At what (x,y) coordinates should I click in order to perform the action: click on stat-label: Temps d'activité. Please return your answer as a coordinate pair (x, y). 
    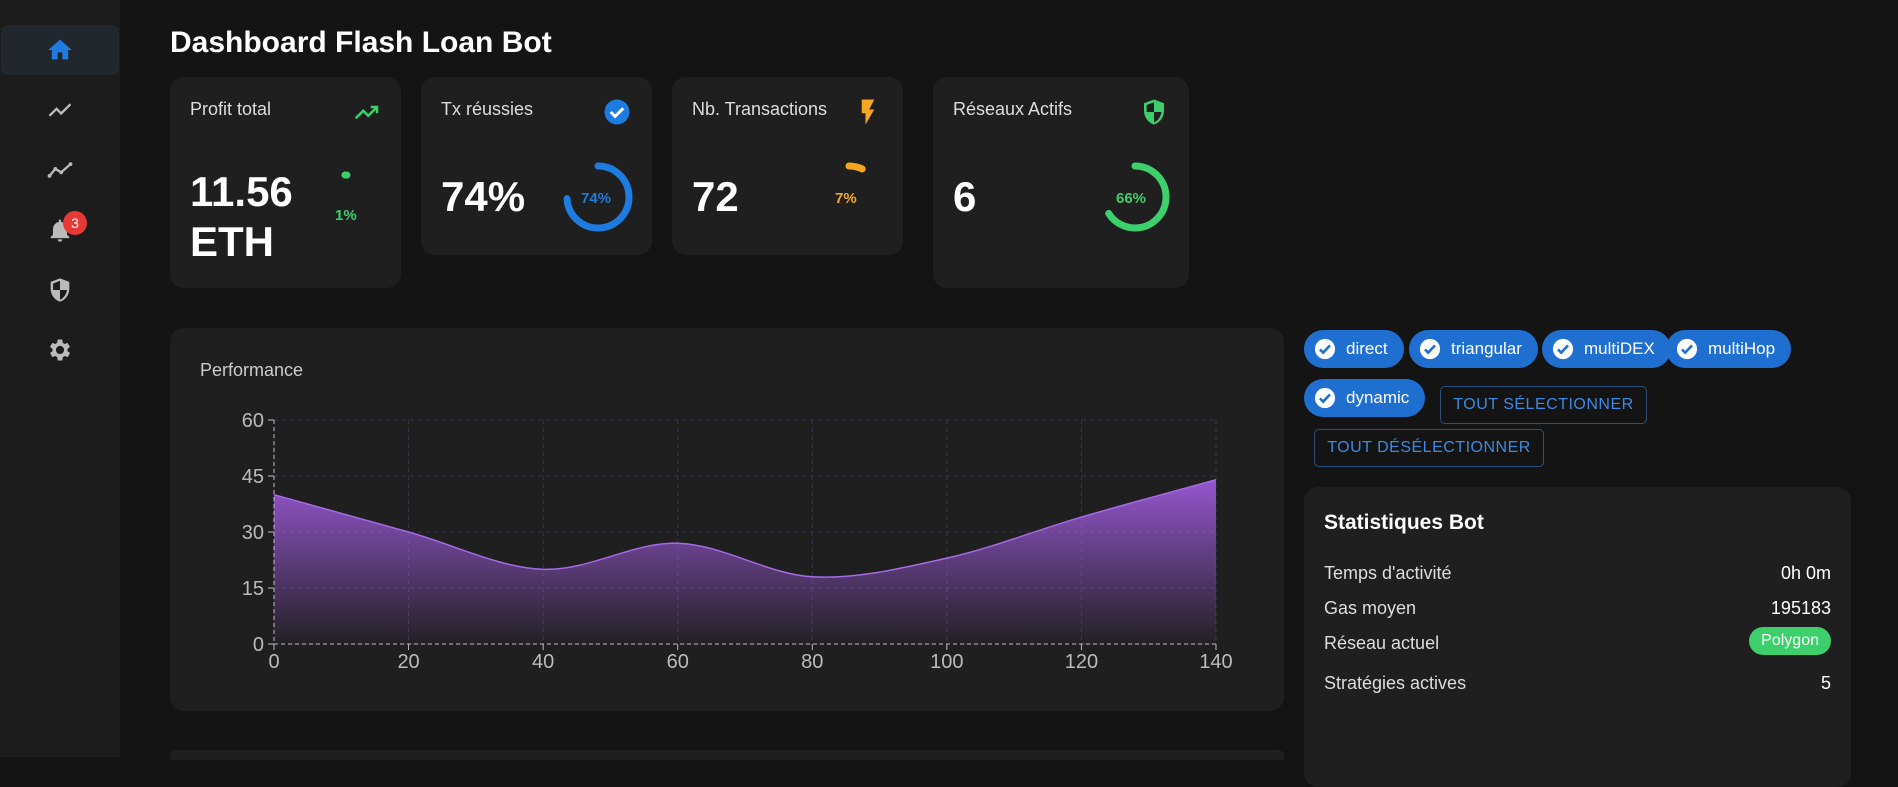
    Looking at the image, I should click on (1388, 573).